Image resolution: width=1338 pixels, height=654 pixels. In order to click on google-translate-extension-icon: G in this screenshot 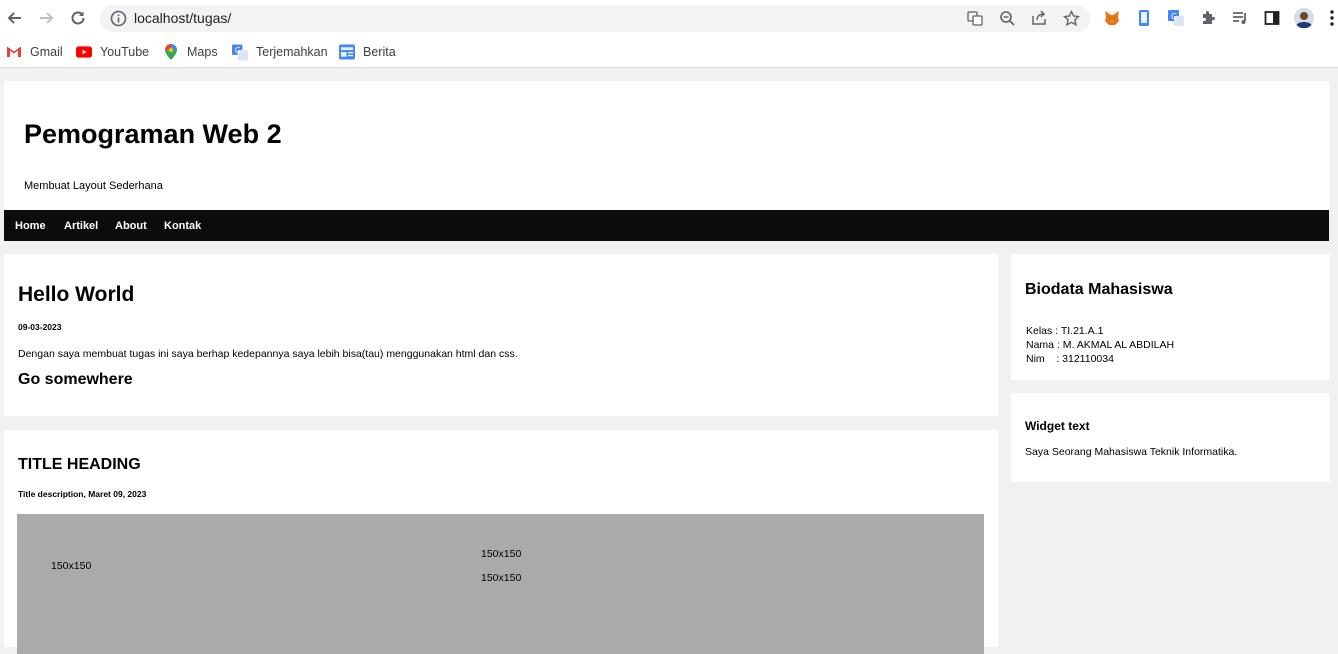, I will do `click(1176, 18)`.